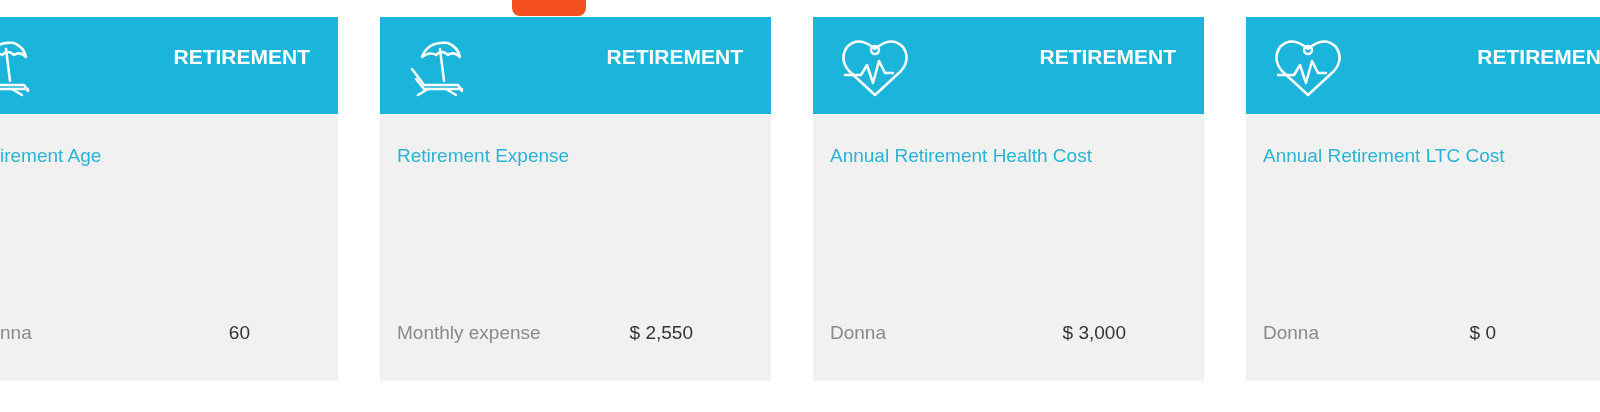  I want to click on row-label: Monthly expense, so click(469, 332).